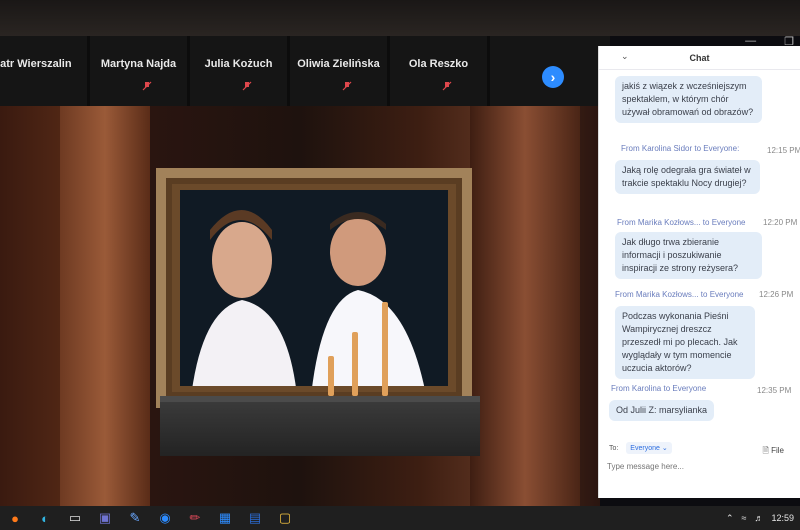  Describe the element at coordinates (636, 388) in the screenshot. I see `sender: From Karolina` at that location.